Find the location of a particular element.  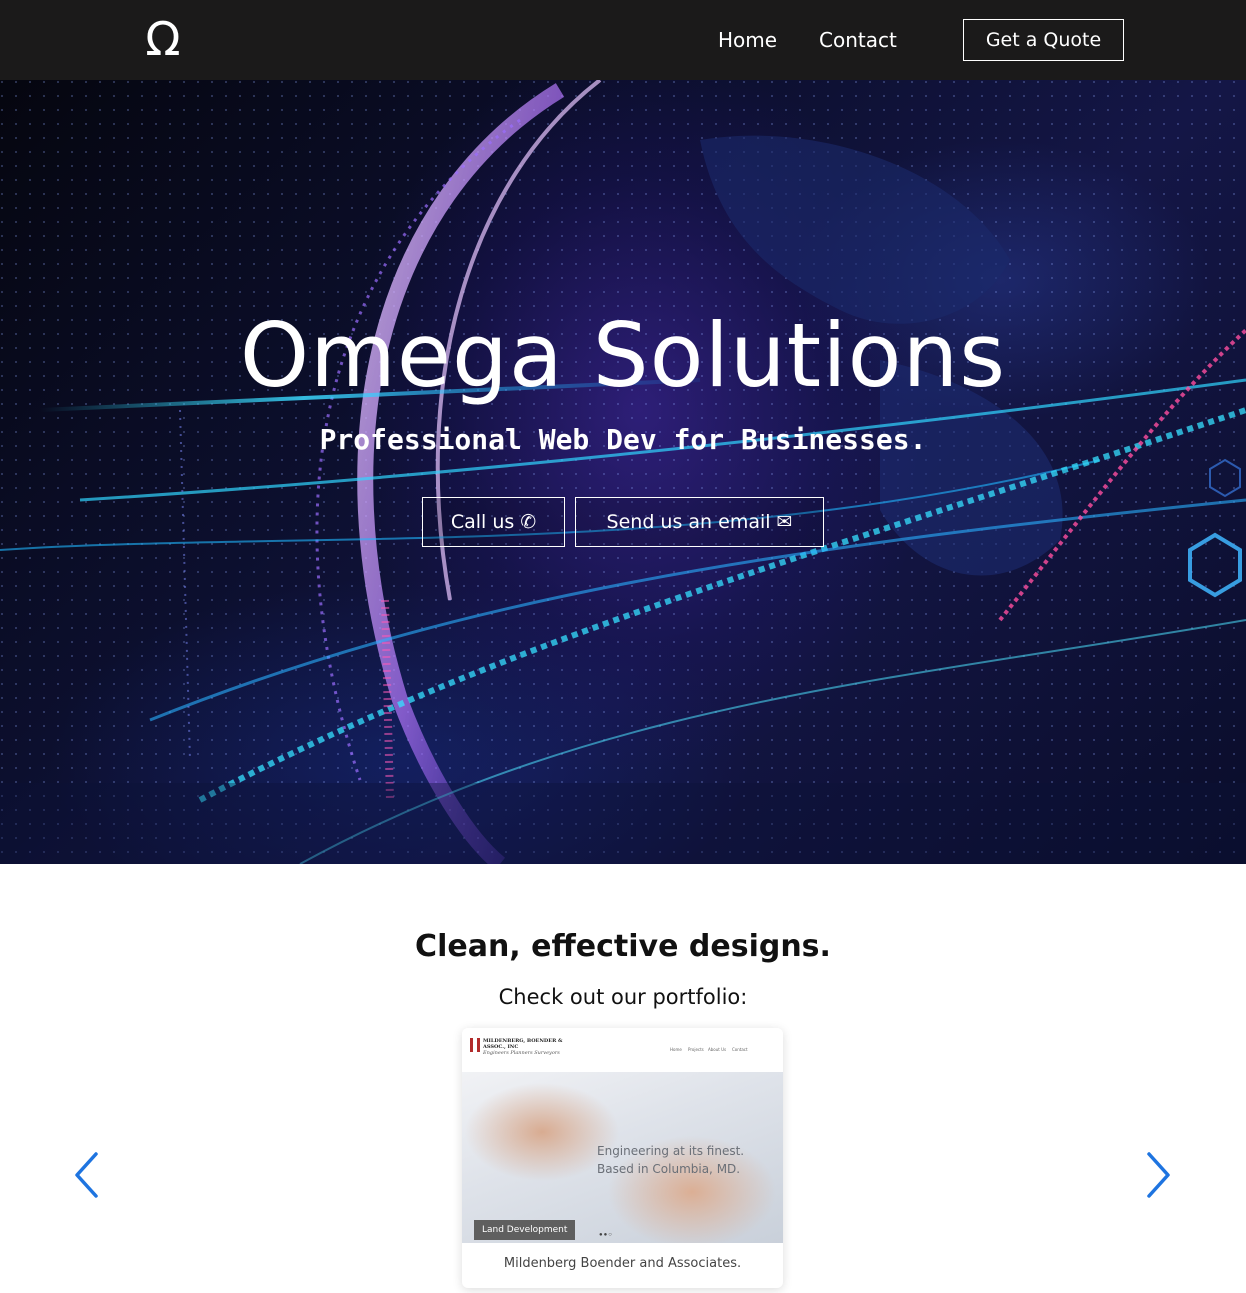

screenshot-nav-about: About Us is located at coordinates (717, 1049).